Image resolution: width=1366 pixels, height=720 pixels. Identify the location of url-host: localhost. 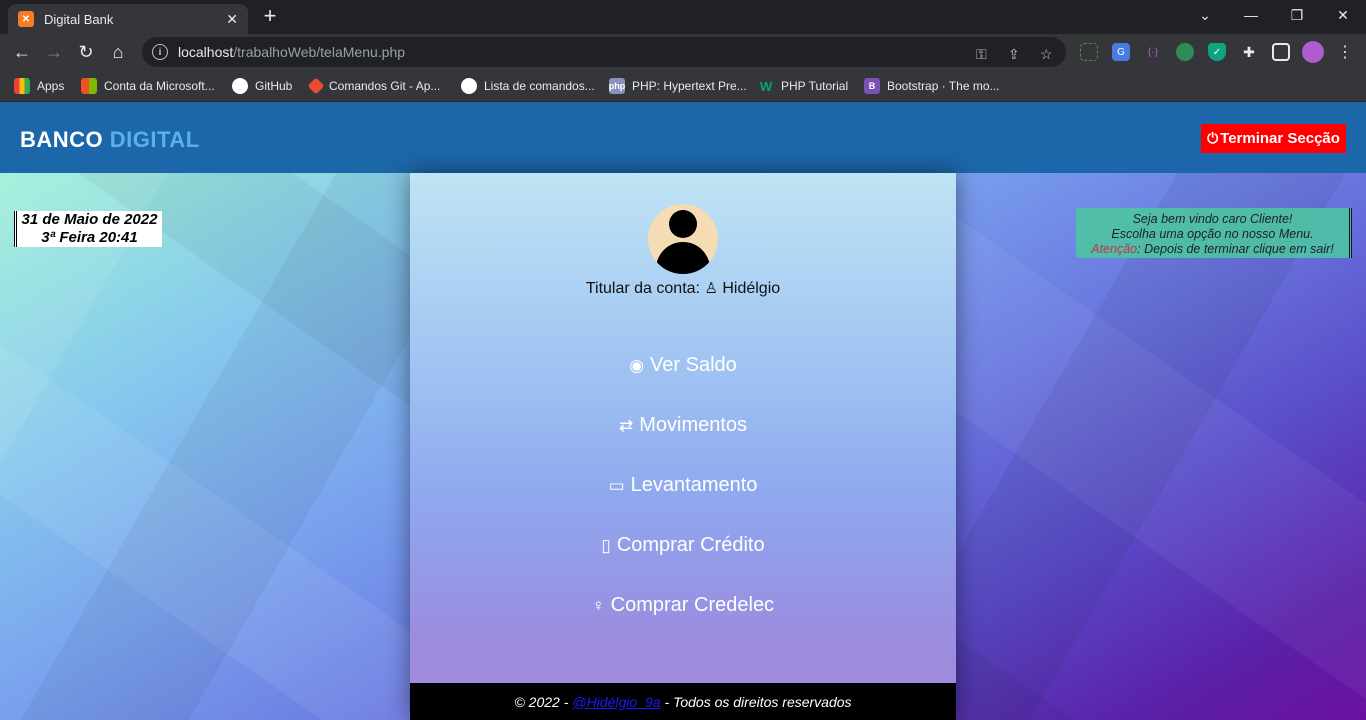
(206, 52).